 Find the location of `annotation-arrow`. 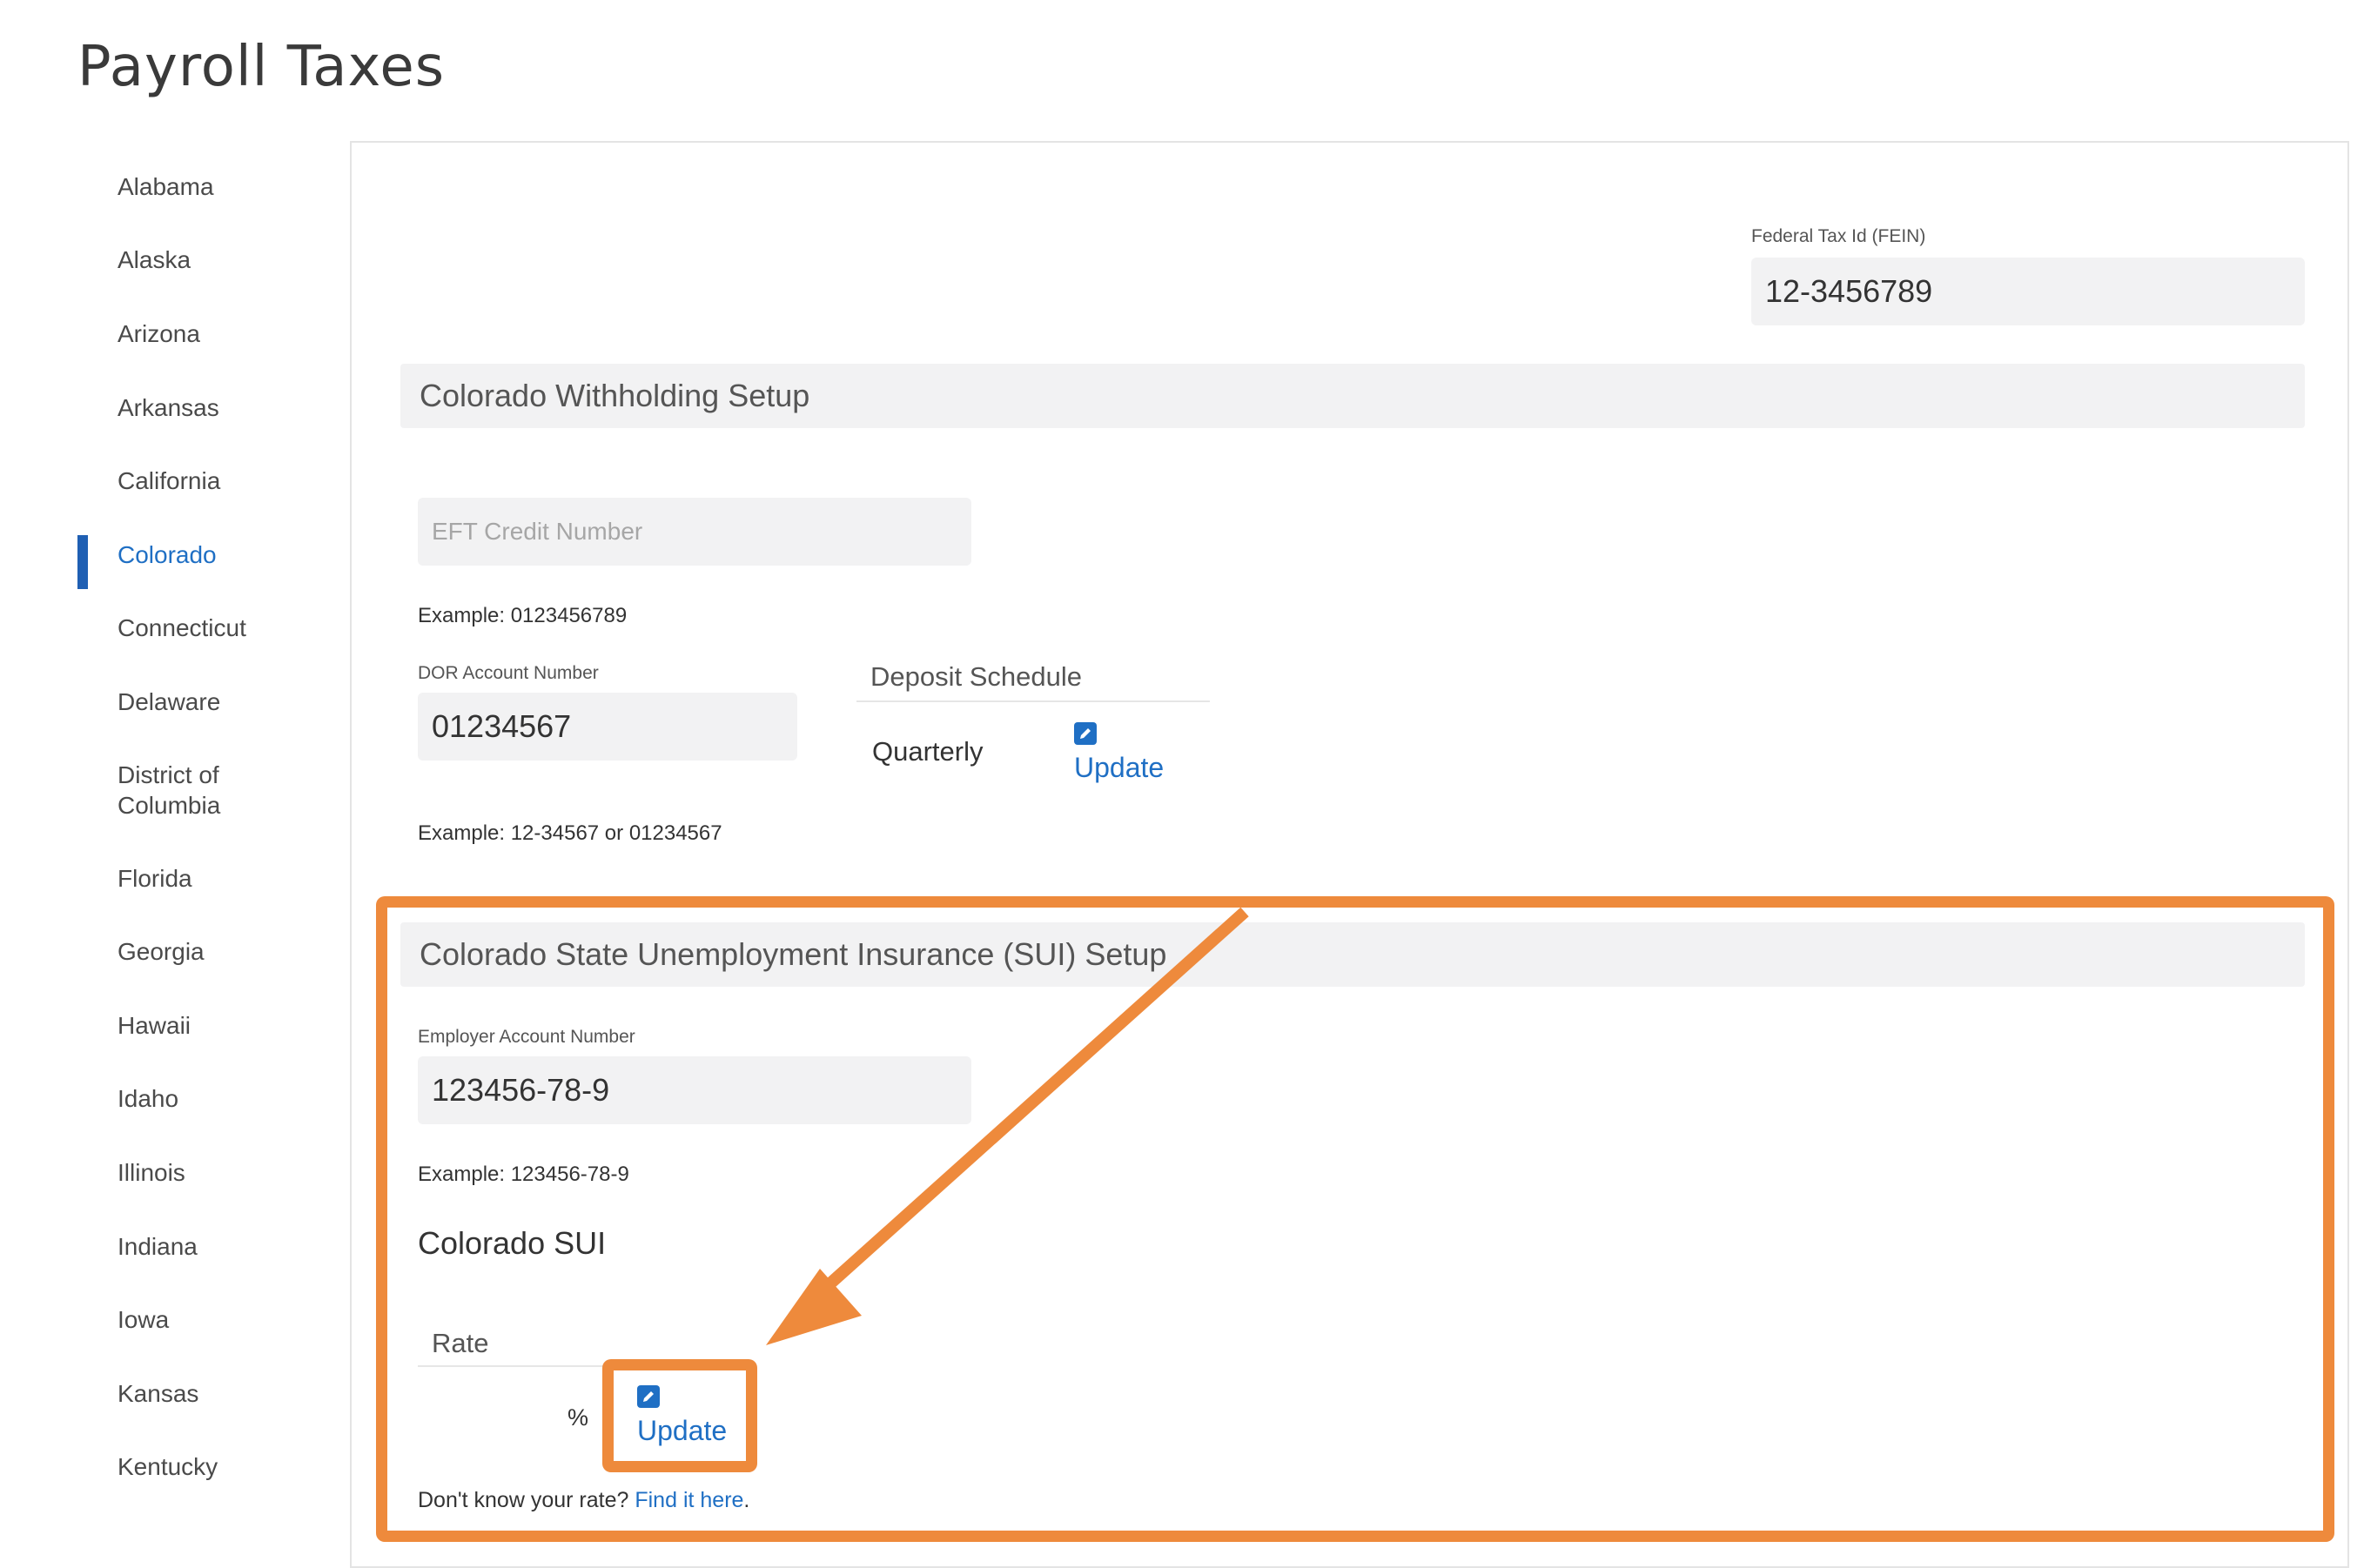

annotation-arrow is located at coordinates (1008, 1126).